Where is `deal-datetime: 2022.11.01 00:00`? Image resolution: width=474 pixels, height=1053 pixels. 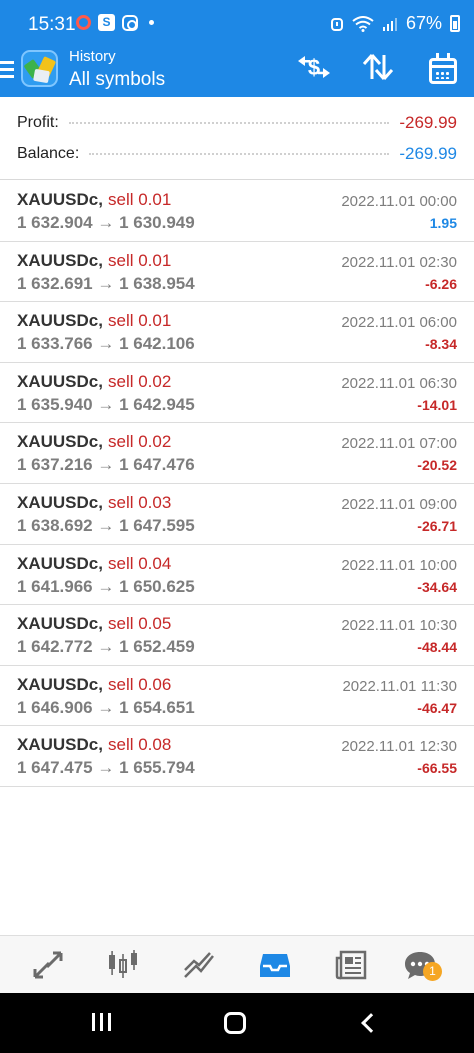 deal-datetime: 2022.11.01 00:00 is located at coordinates (399, 201).